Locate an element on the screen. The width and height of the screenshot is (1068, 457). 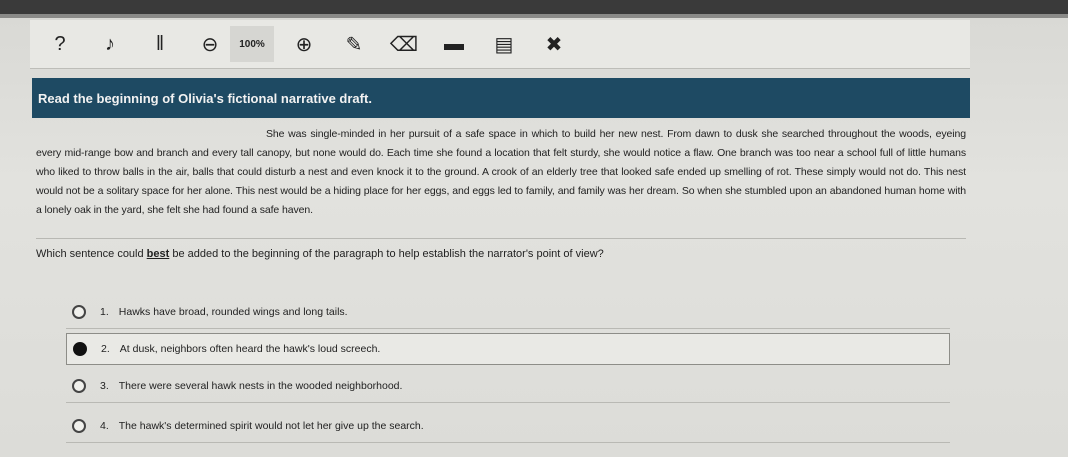
line-reader-icon-glyph: ▬ is located at coordinates (454, 43).